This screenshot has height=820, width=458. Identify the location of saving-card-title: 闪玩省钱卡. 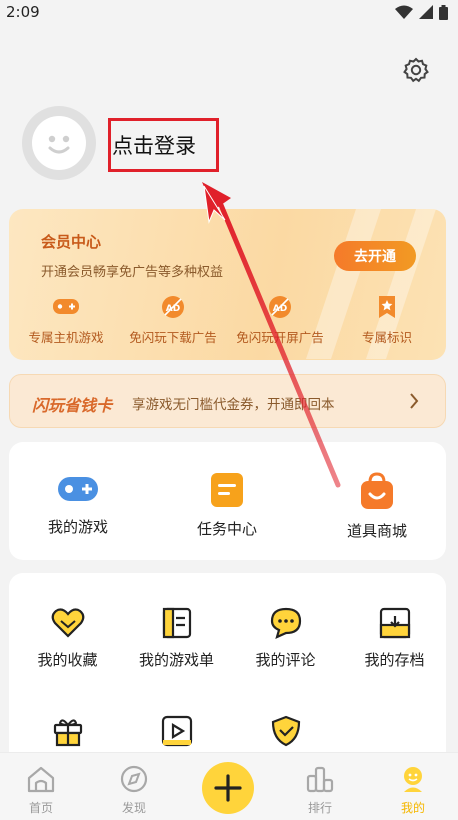
(72, 405).